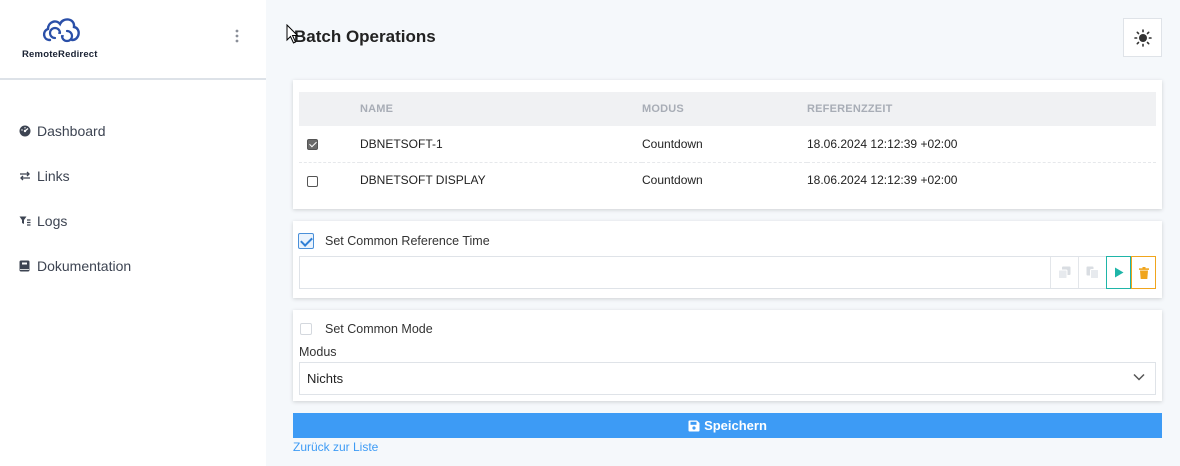 This screenshot has height=466, width=1180. I want to click on paste-icon, so click(1092, 272).